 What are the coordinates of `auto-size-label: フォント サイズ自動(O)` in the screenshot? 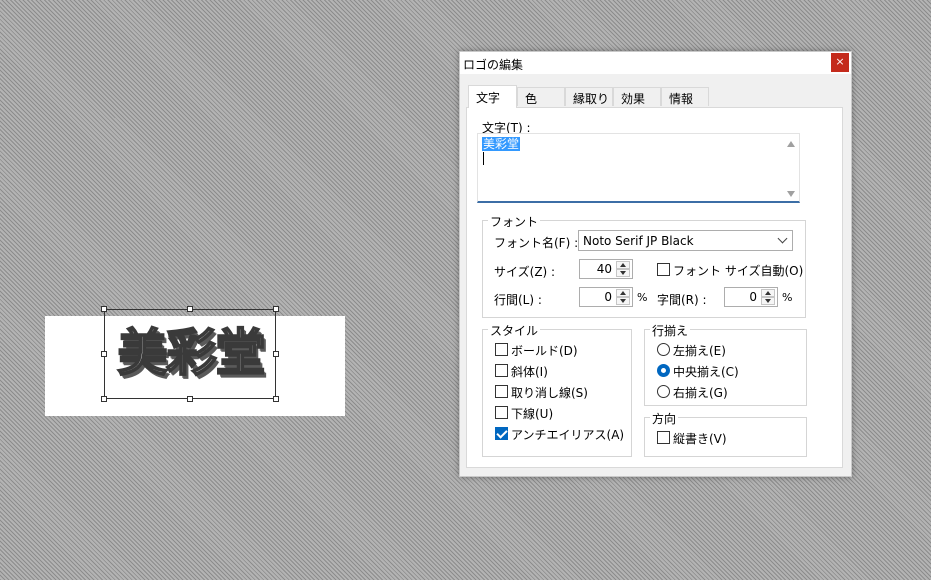 It's located at (738, 271).